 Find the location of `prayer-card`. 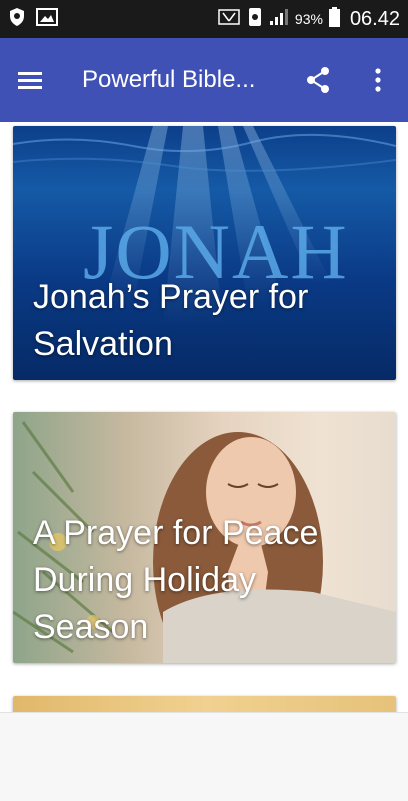

prayer-card is located at coordinates (204, 704).